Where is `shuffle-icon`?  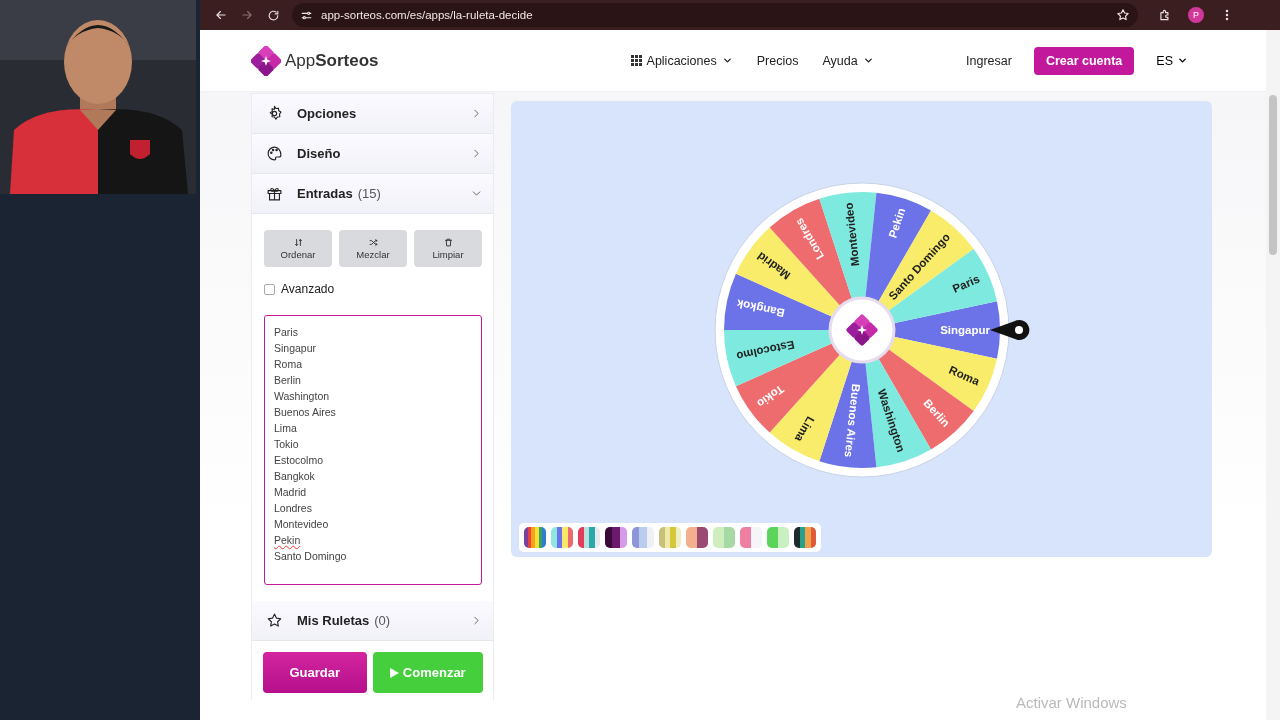 shuffle-icon is located at coordinates (373, 242).